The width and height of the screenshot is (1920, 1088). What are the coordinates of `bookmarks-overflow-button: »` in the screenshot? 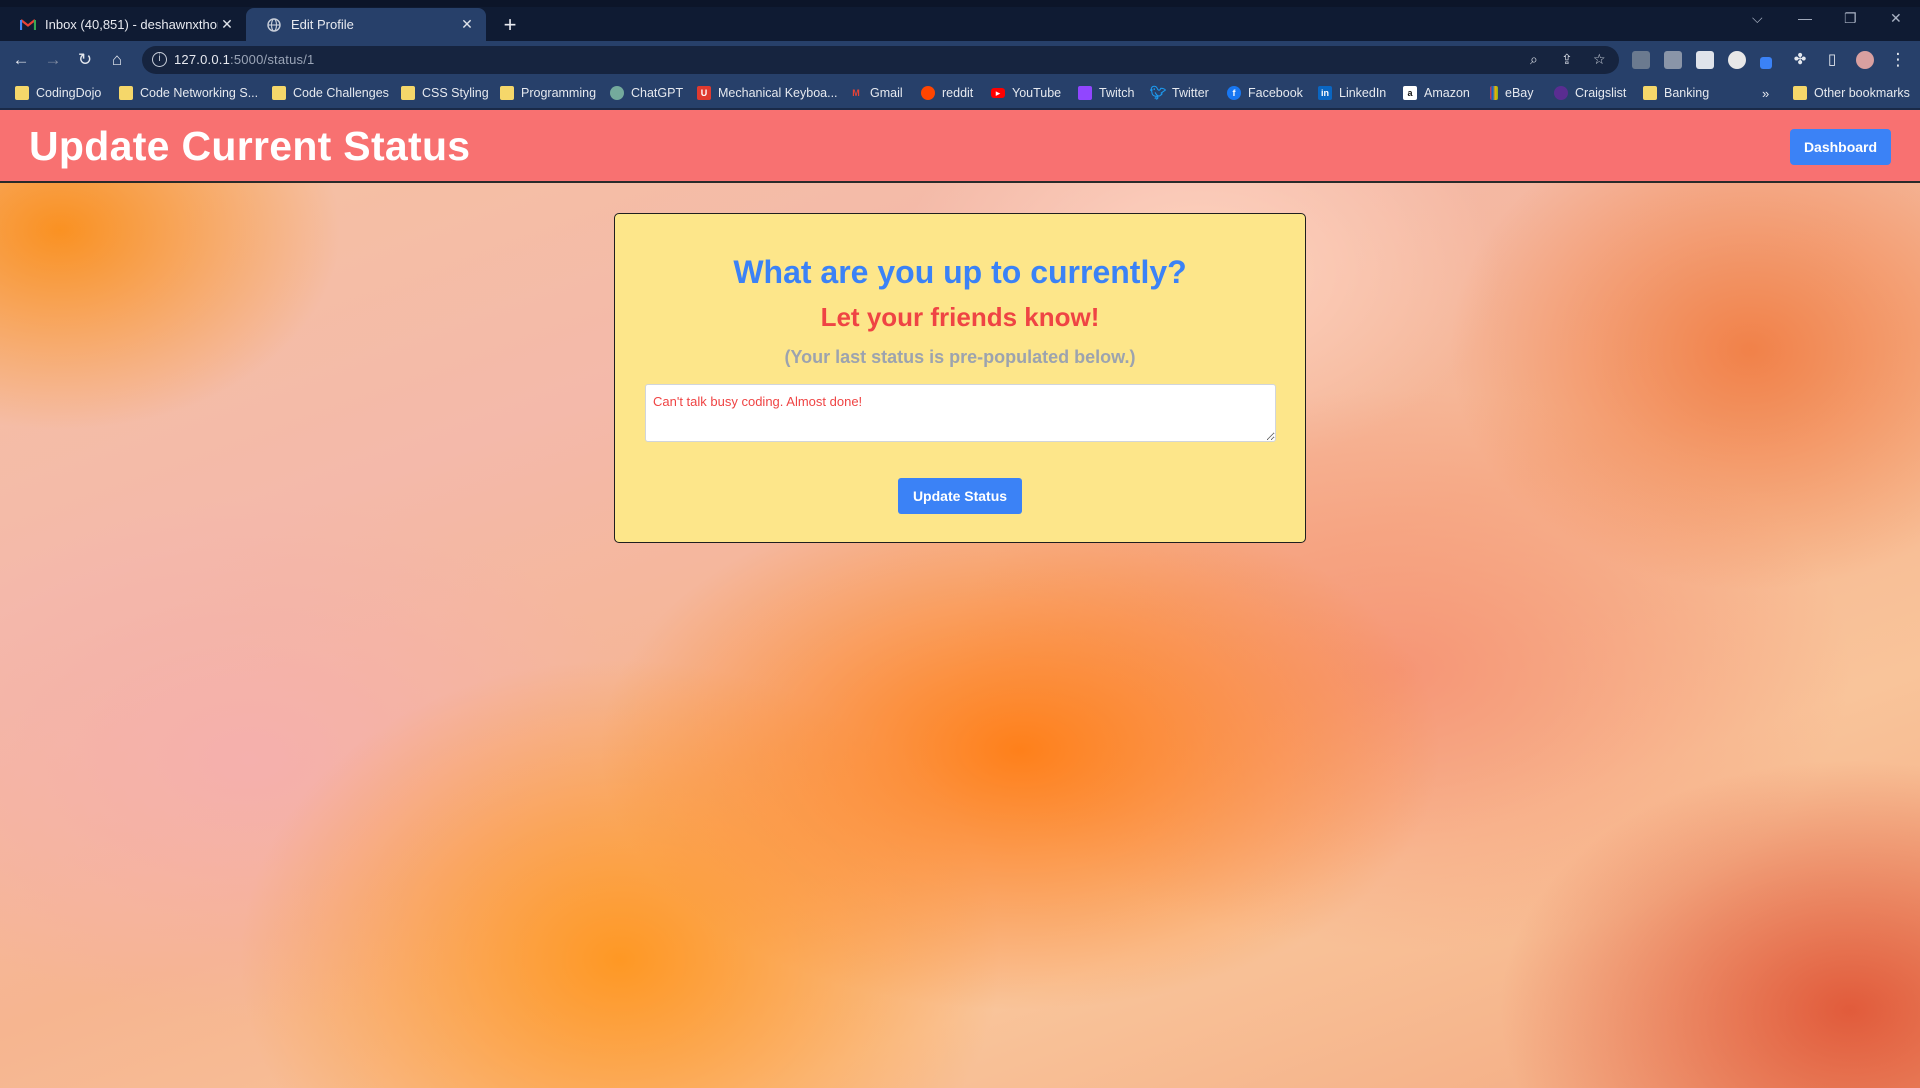 It's located at (1765, 93).